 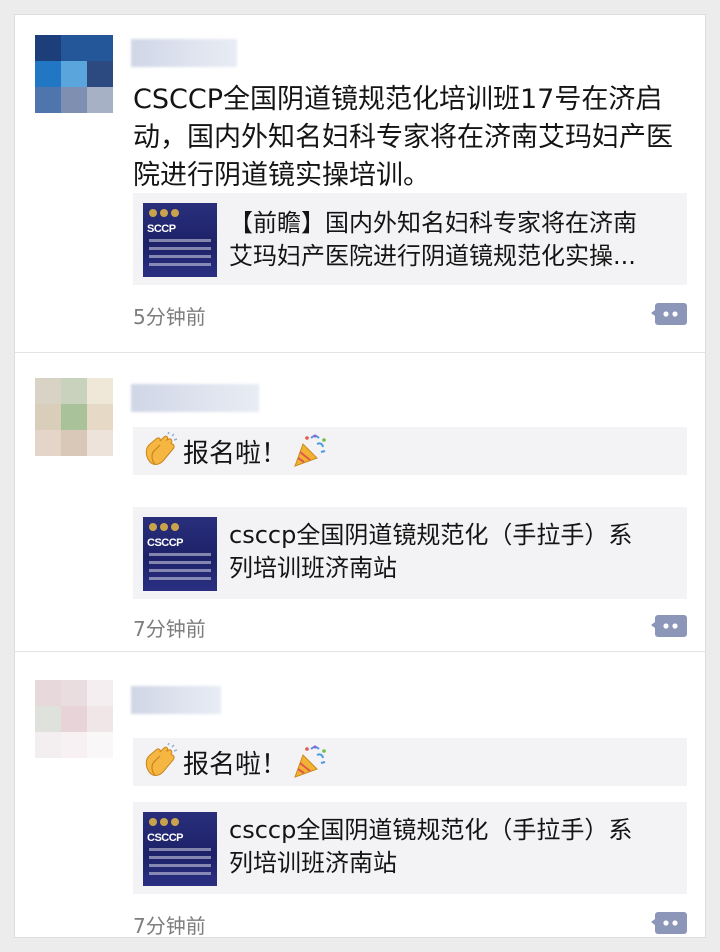 What do you see at coordinates (180, 240) in the screenshot?
I see `article-thumbnail: SCCP` at bounding box center [180, 240].